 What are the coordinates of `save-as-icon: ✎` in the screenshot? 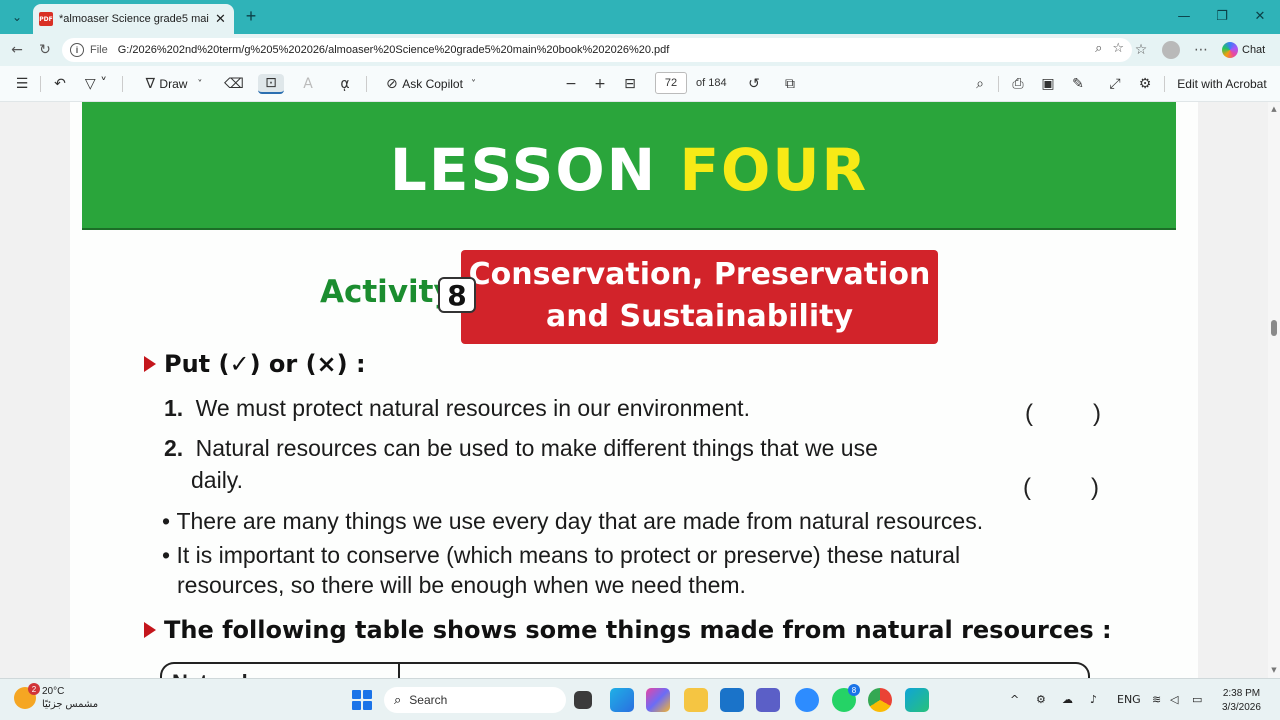 It's located at (1078, 84).